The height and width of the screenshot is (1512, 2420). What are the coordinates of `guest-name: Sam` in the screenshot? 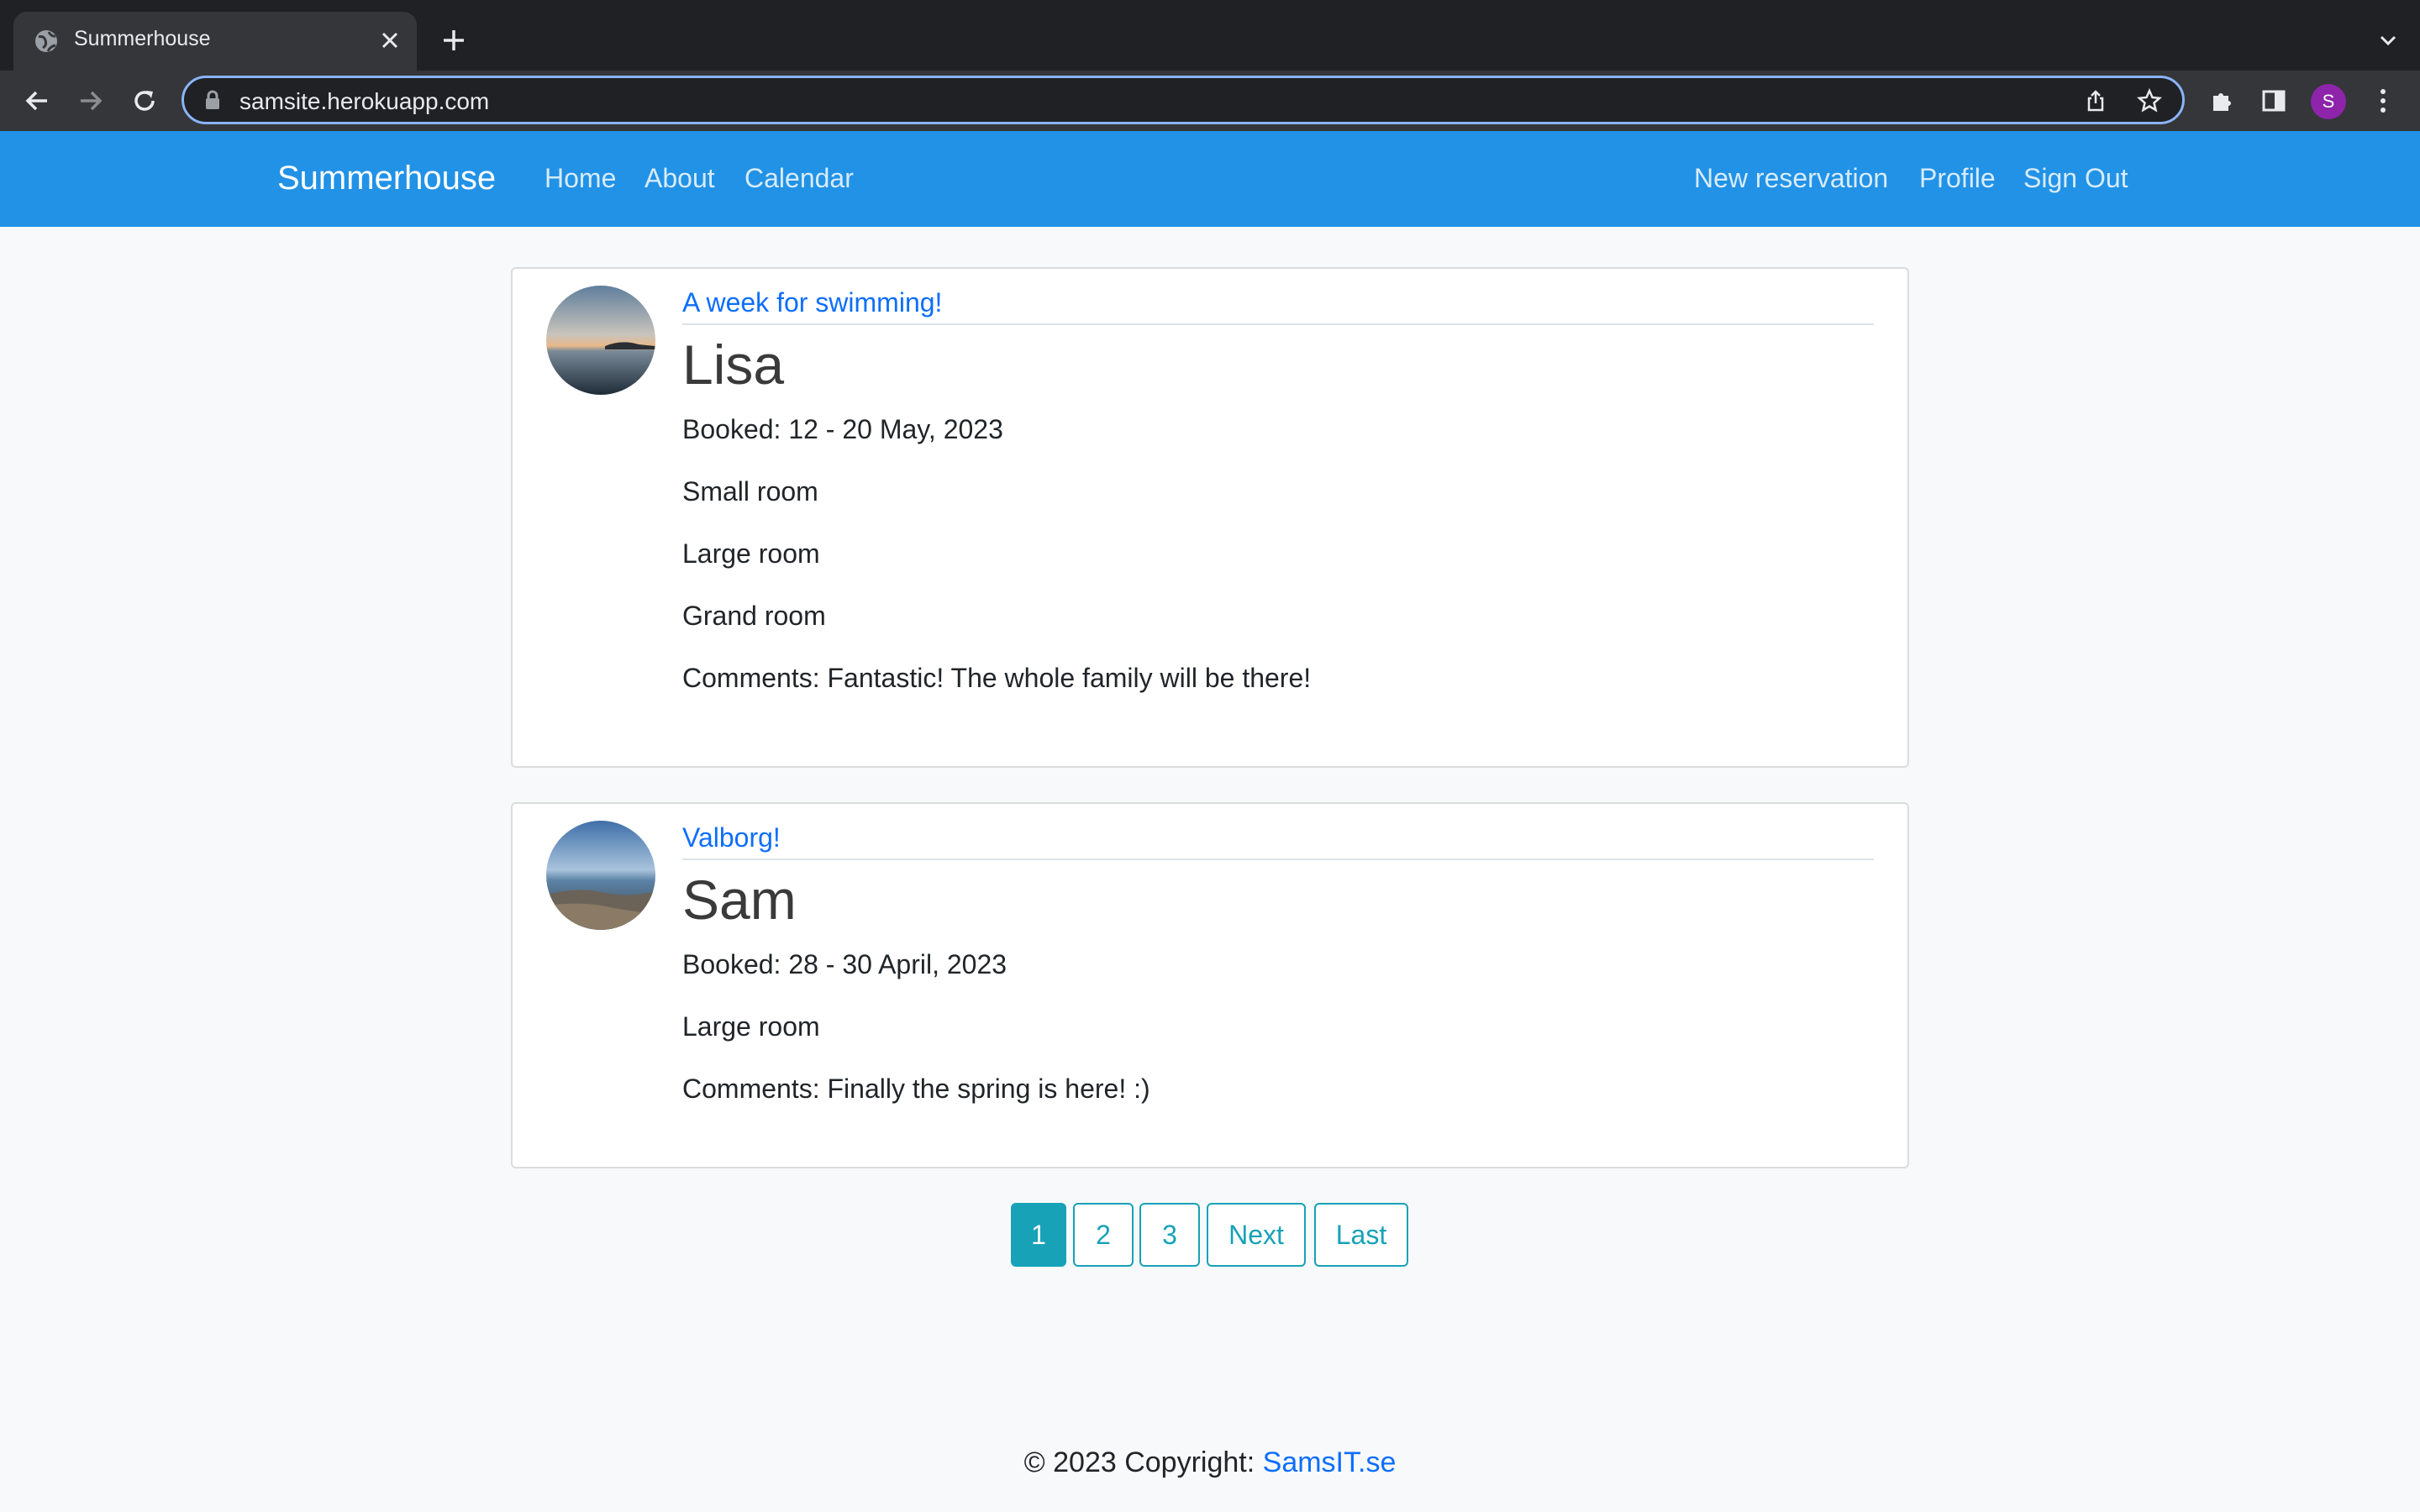 It's located at (739, 900).